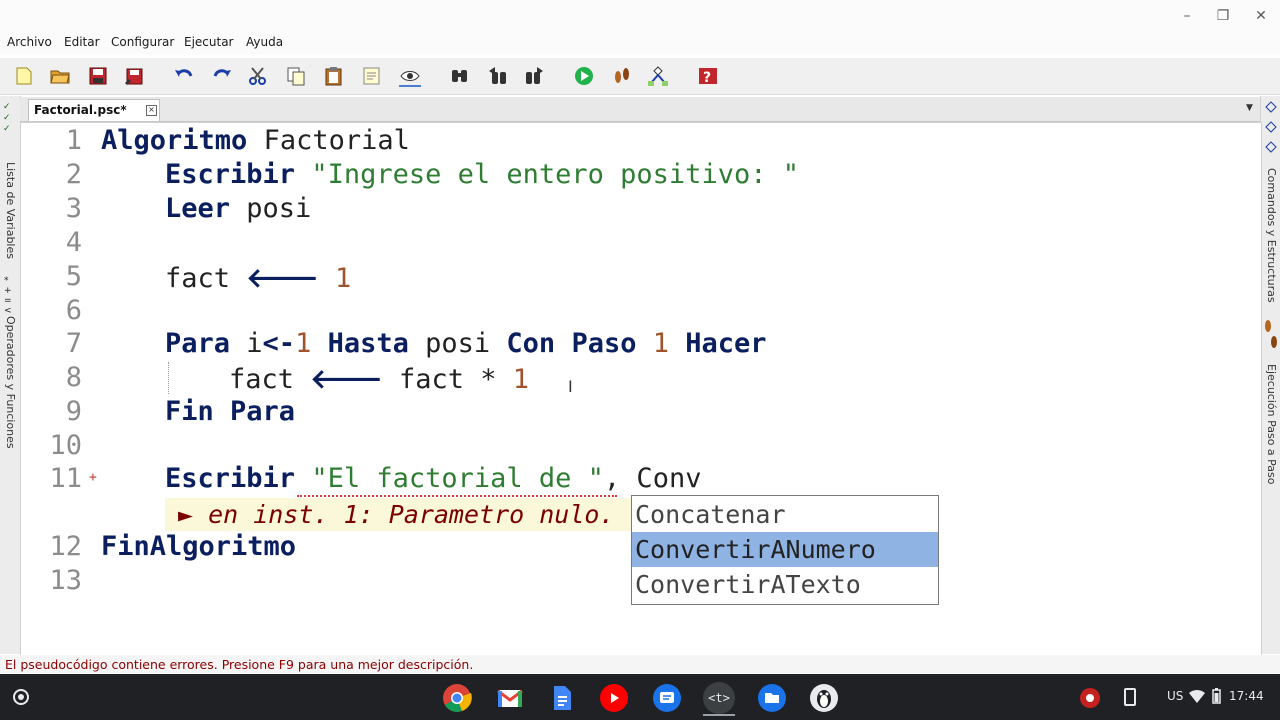 This screenshot has height=720, width=1280. What do you see at coordinates (73, 276) in the screenshot?
I see `line-number: 5` at bounding box center [73, 276].